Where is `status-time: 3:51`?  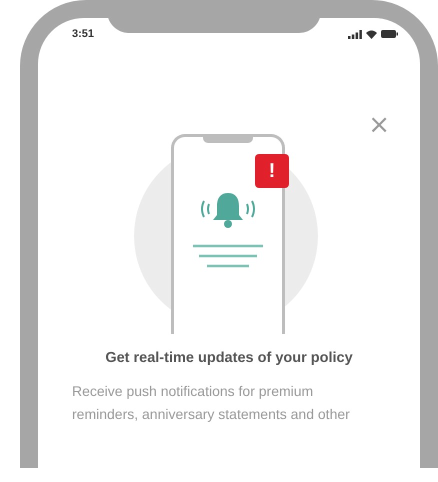 status-time: 3:51 is located at coordinates (83, 34).